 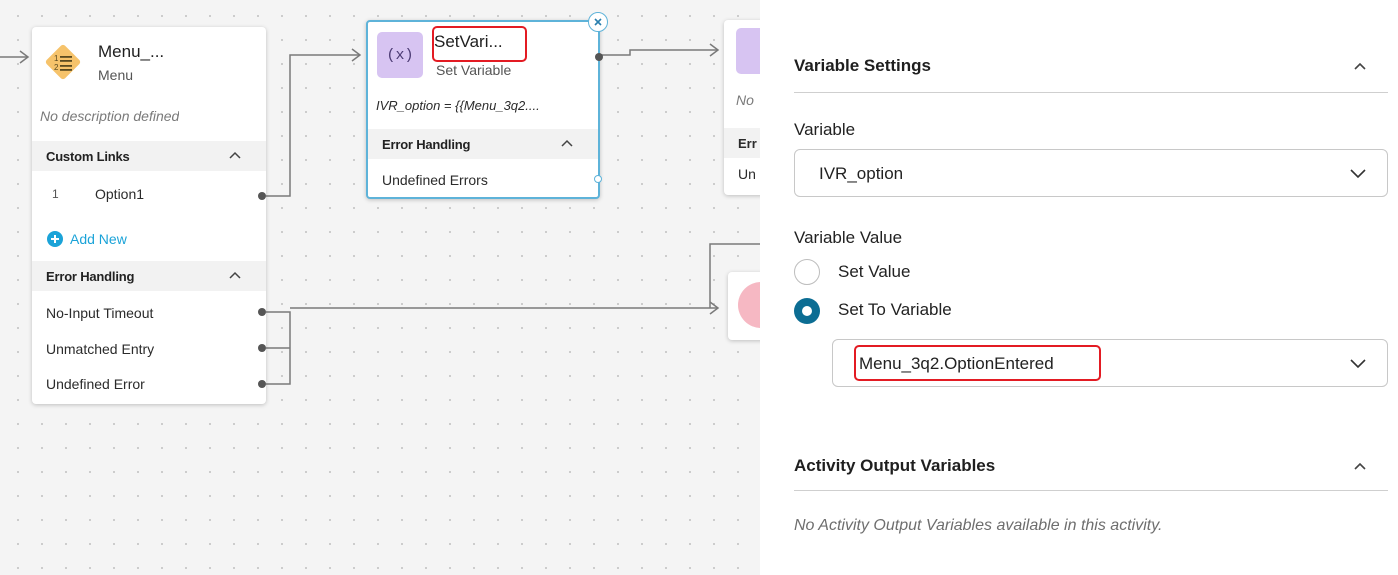 What do you see at coordinates (56, 58) in the screenshot?
I see `svg-text: 1` at bounding box center [56, 58].